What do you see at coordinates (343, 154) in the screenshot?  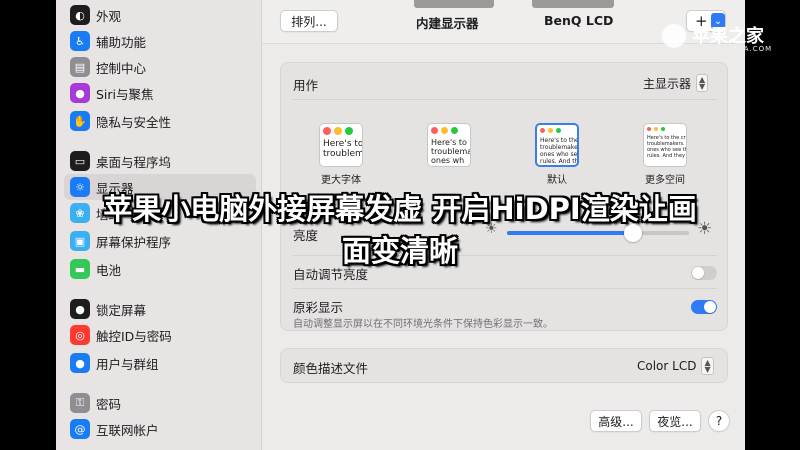 I see `sample-text: troublem` at bounding box center [343, 154].